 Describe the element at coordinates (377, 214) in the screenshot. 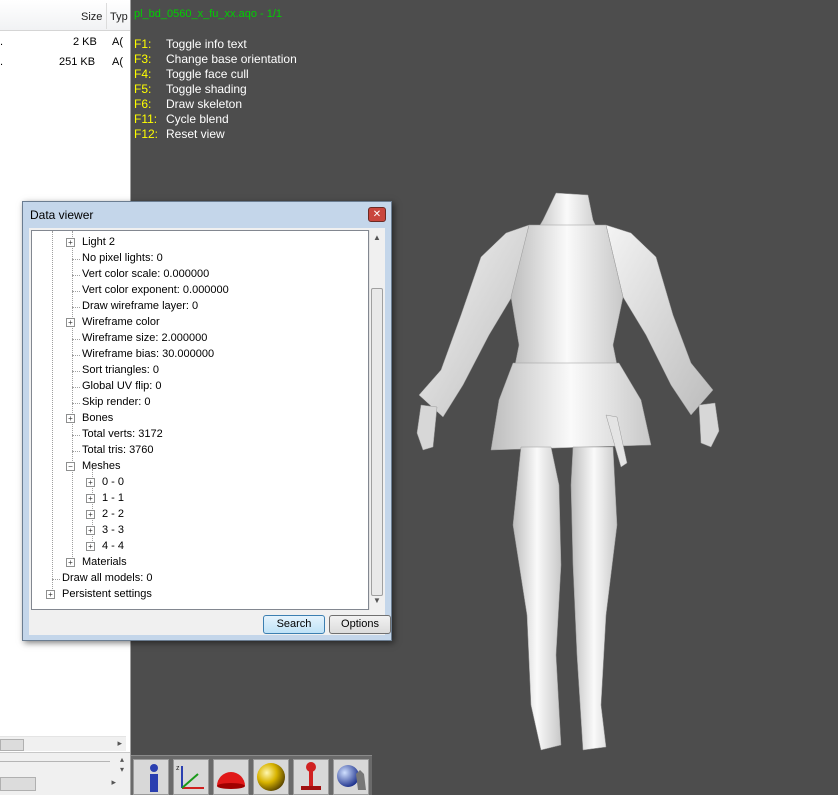

I see `close-icon: ✕` at that location.